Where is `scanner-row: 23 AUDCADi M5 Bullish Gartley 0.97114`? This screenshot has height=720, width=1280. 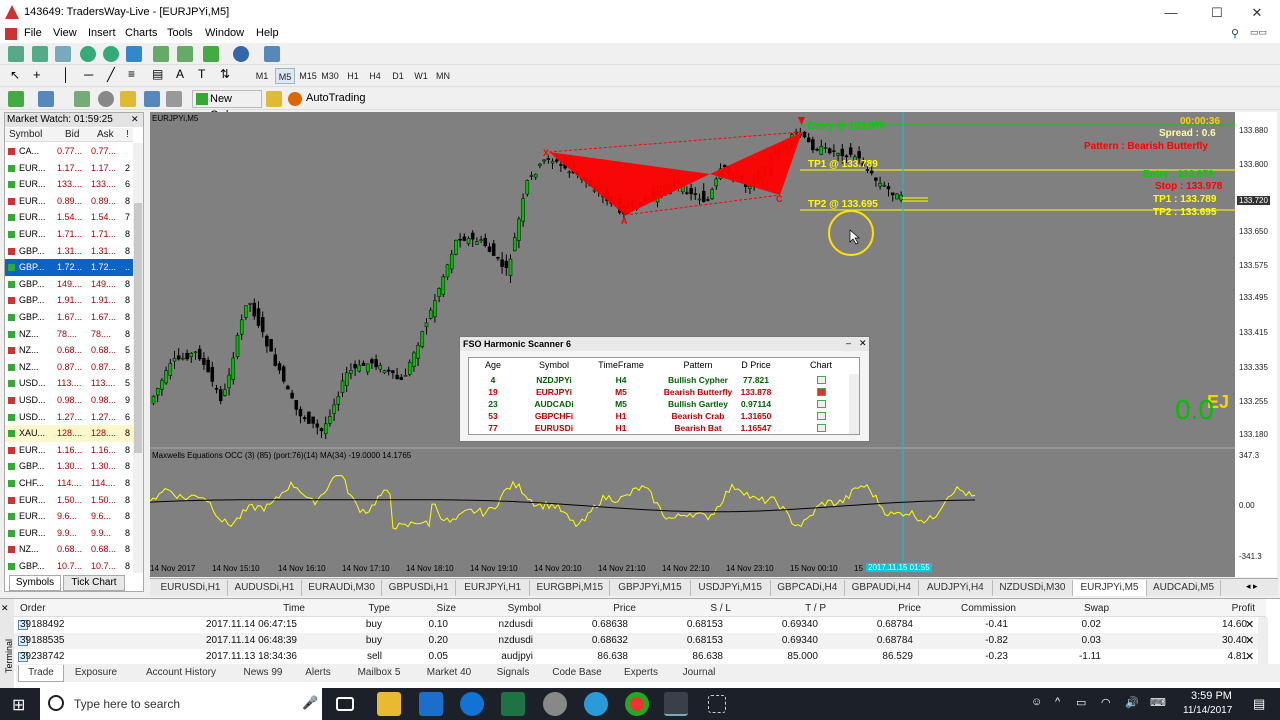 scanner-row: 23 AUDCADi M5 Bullish Gartley 0.97114 is located at coordinates (659, 404).